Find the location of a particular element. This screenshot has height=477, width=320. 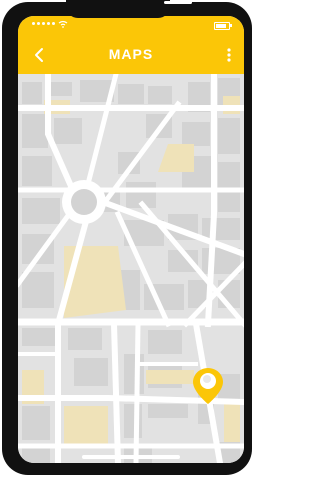

app-header: MAPS is located at coordinates (131, 45).